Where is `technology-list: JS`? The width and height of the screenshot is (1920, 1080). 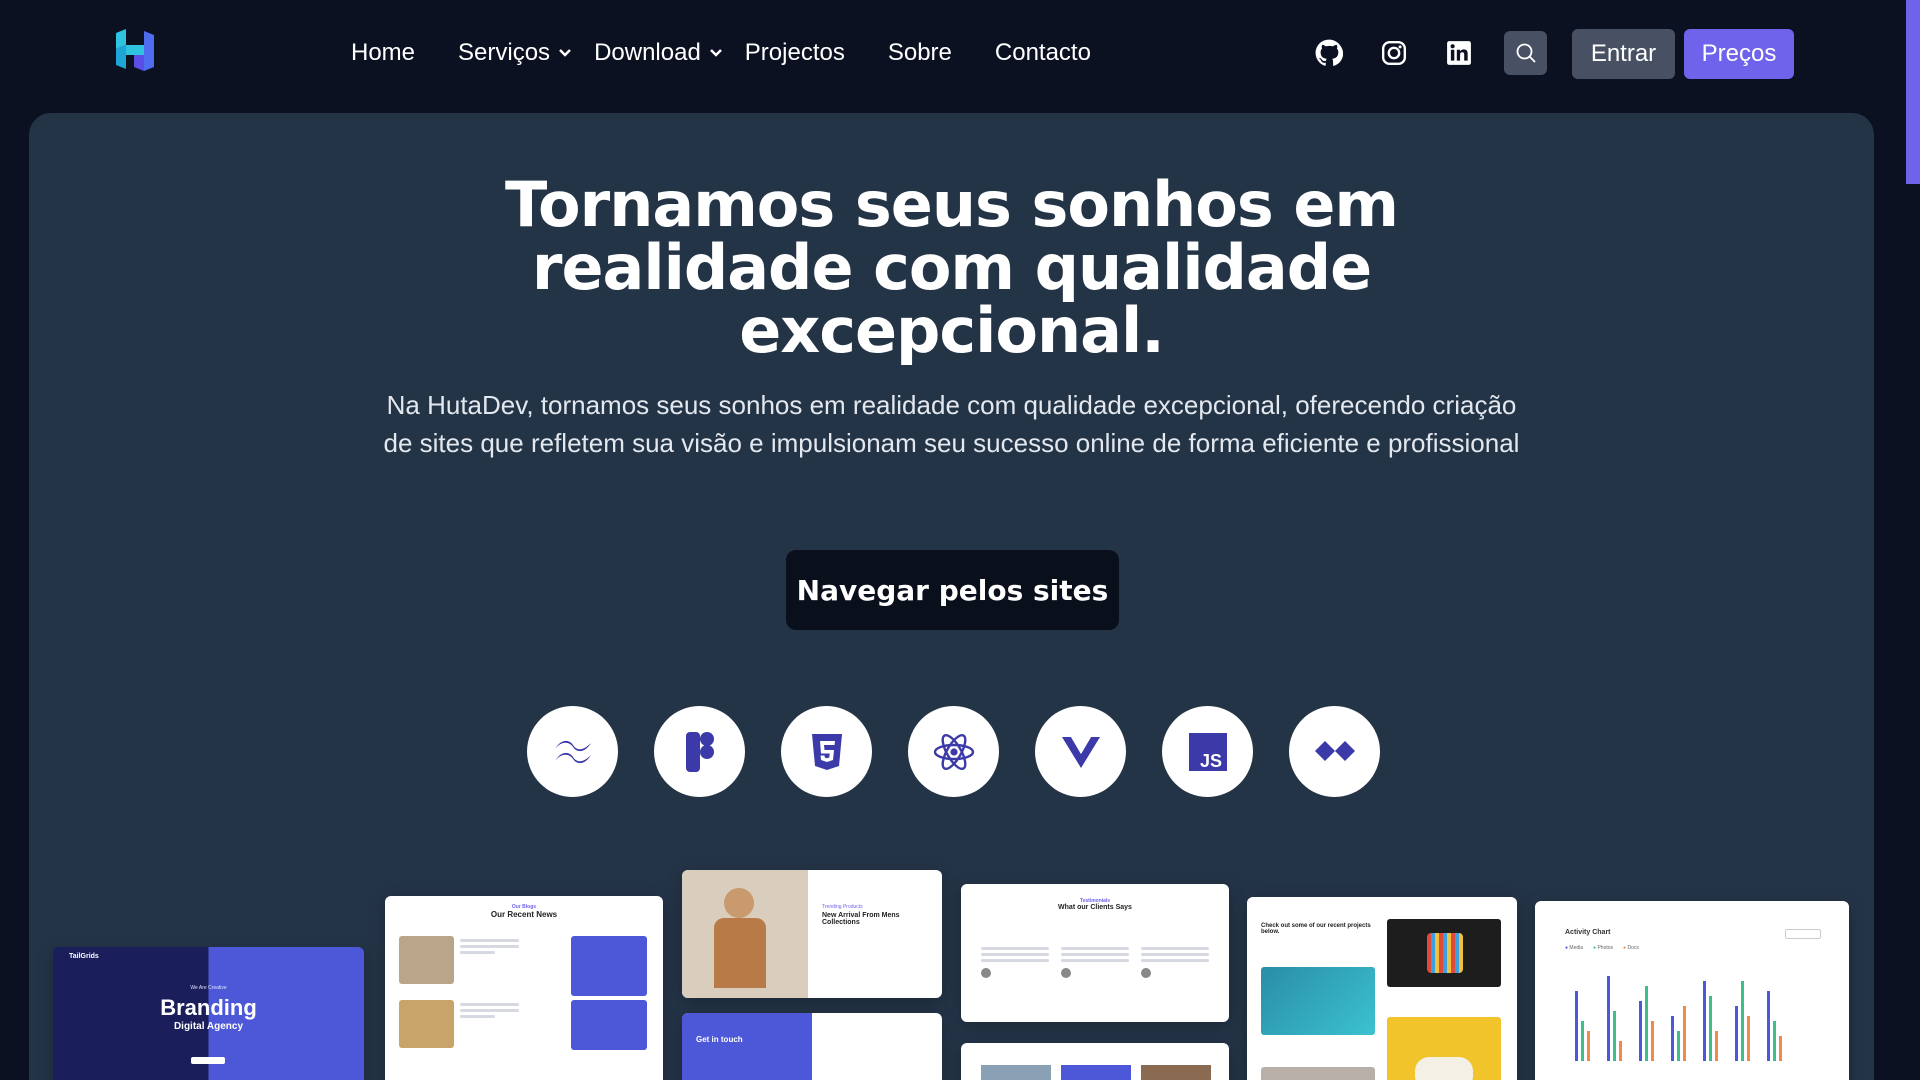
technology-list: JS is located at coordinates (971, 751).